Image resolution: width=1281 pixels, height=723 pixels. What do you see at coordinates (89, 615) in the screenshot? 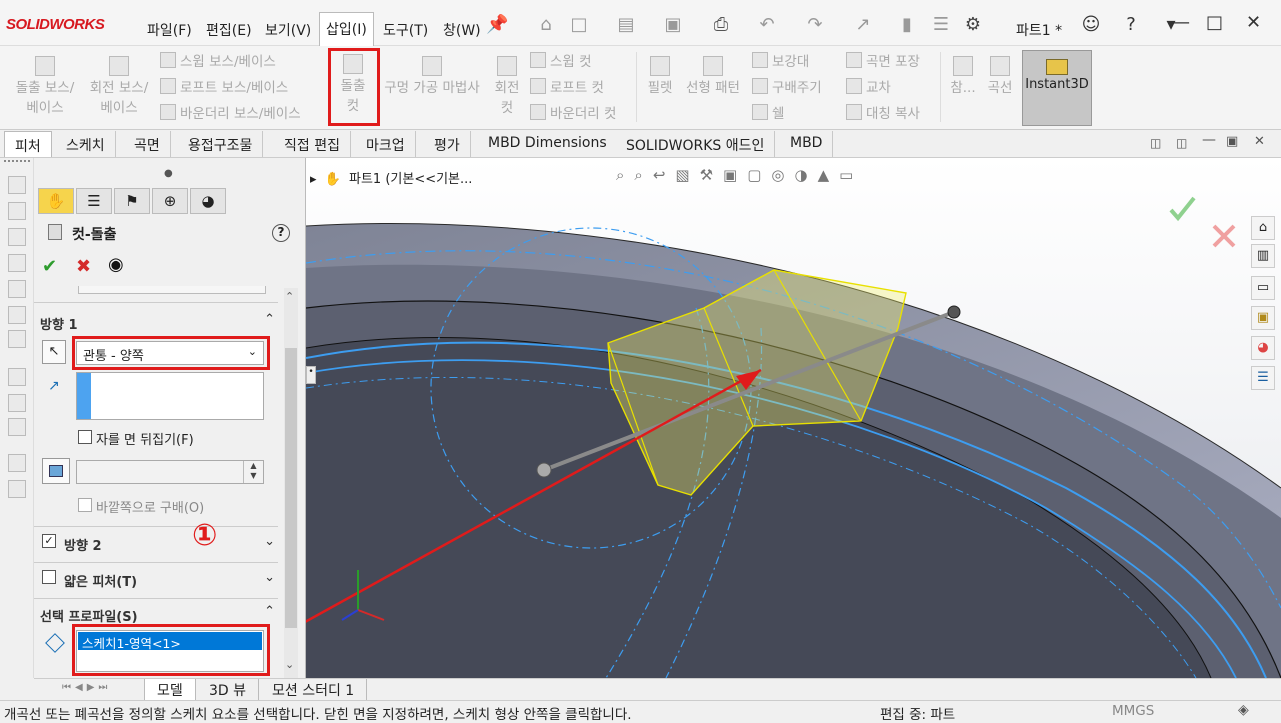
I see `selected-contours-heading: 선택 프로파일(S)` at bounding box center [89, 615].